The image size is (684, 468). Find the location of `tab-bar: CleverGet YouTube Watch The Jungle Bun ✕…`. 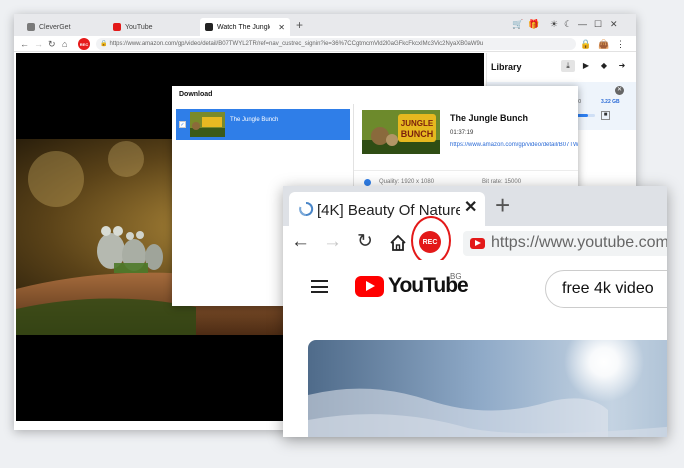

tab-bar: CleverGet YouTube Watch The Jungle Bun ✕… is located at coordinates (325, 25).